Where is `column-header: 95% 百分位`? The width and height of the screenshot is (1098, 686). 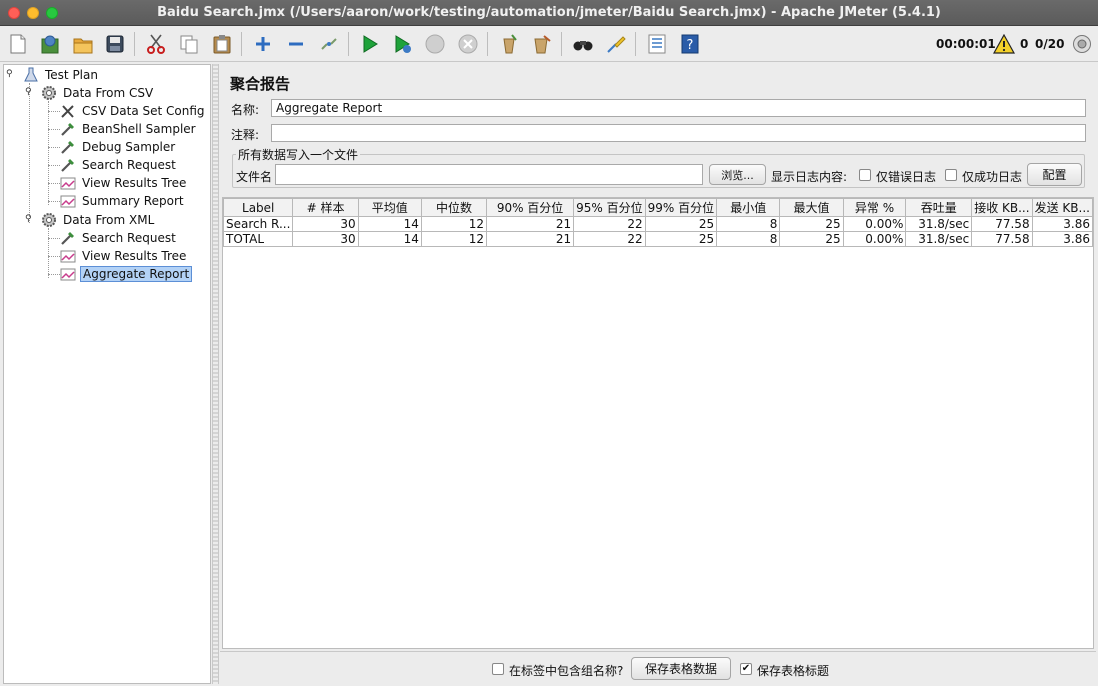
column-header: 95% 百分位 is located at coordinates (609, 207).